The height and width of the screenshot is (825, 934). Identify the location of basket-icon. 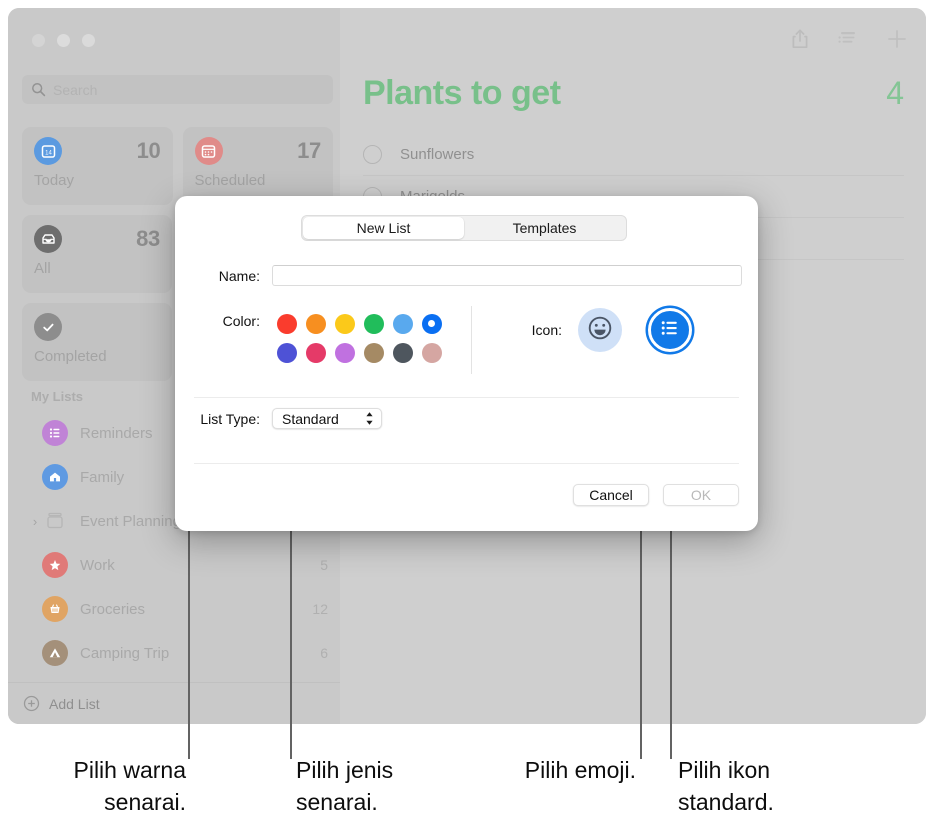
(55, 609).